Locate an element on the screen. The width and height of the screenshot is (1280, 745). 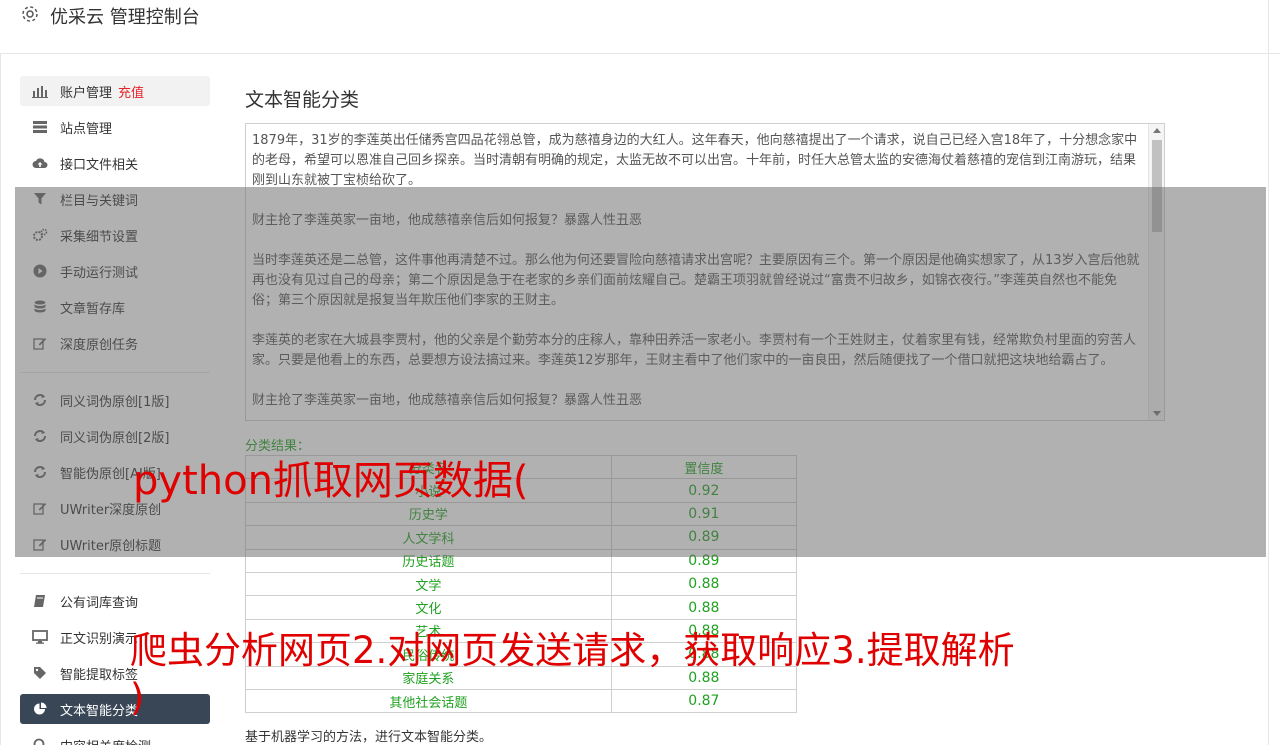
sidebar-item-label: 接口文件相关 is located at coordinates (99, 165).